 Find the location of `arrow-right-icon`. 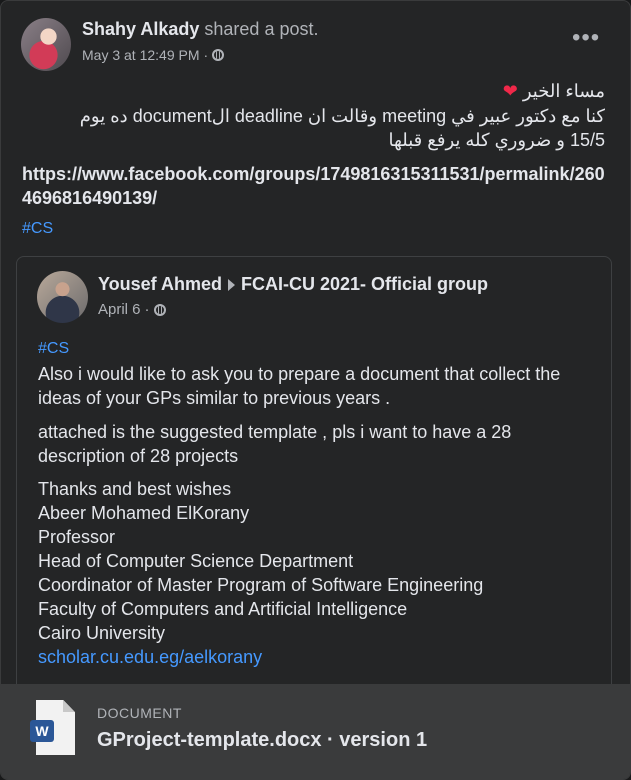

arrow-right-icon is located at coordinates (232, 284).